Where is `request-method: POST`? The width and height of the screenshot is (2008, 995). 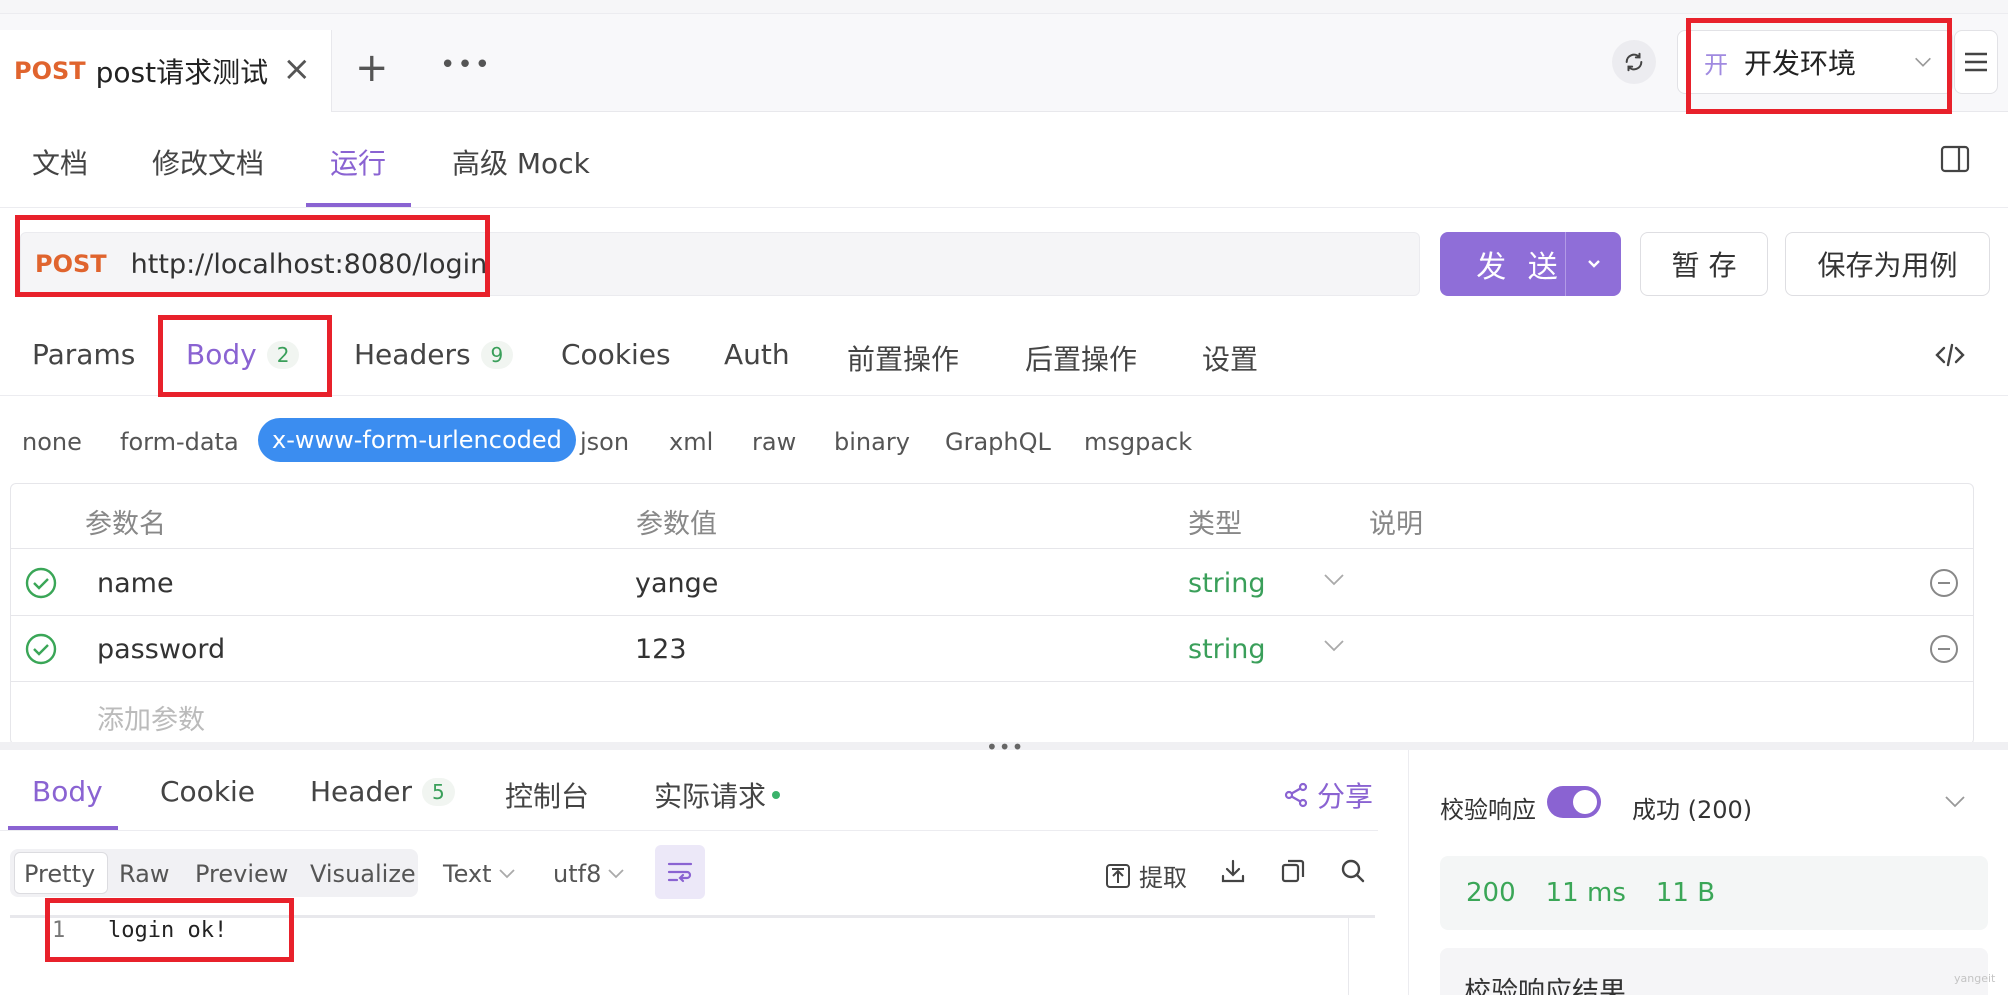
request-method: POST is located at coordinates (71, 264).